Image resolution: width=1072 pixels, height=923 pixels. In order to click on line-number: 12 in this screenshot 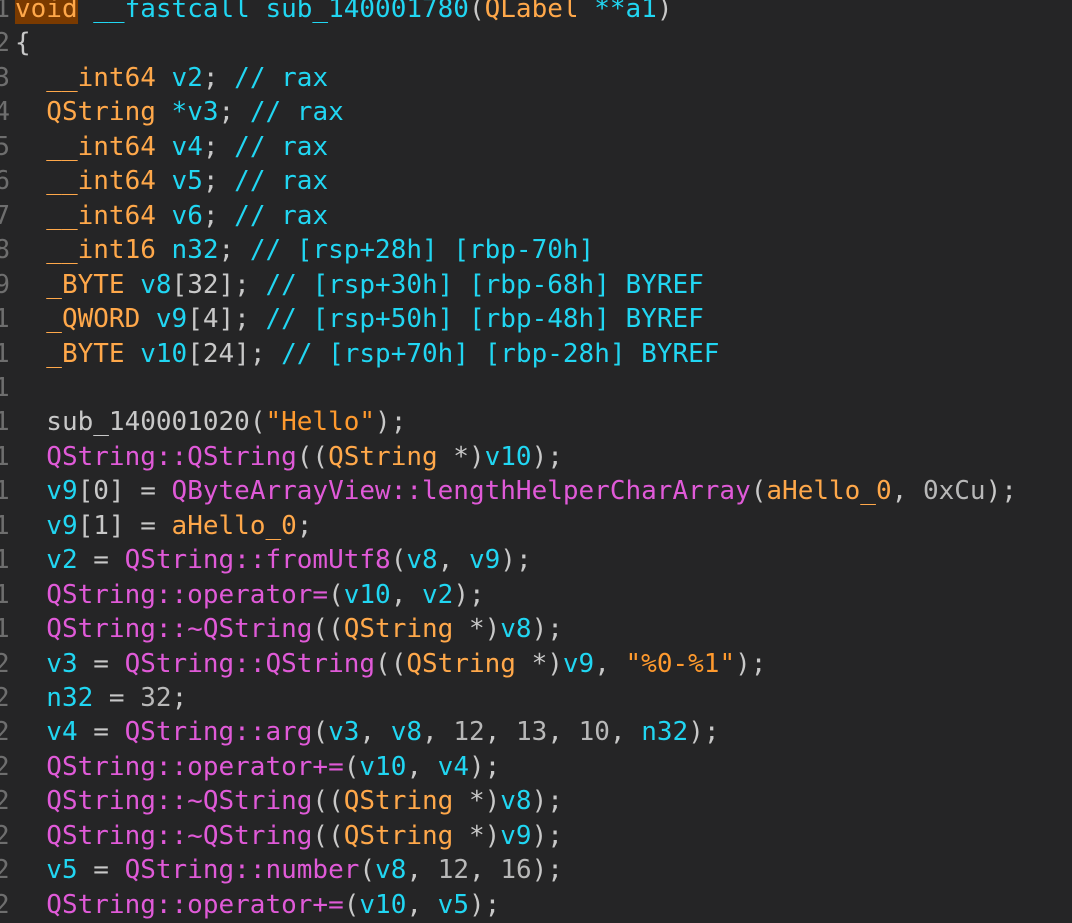, I will do `click(5, 387)`.